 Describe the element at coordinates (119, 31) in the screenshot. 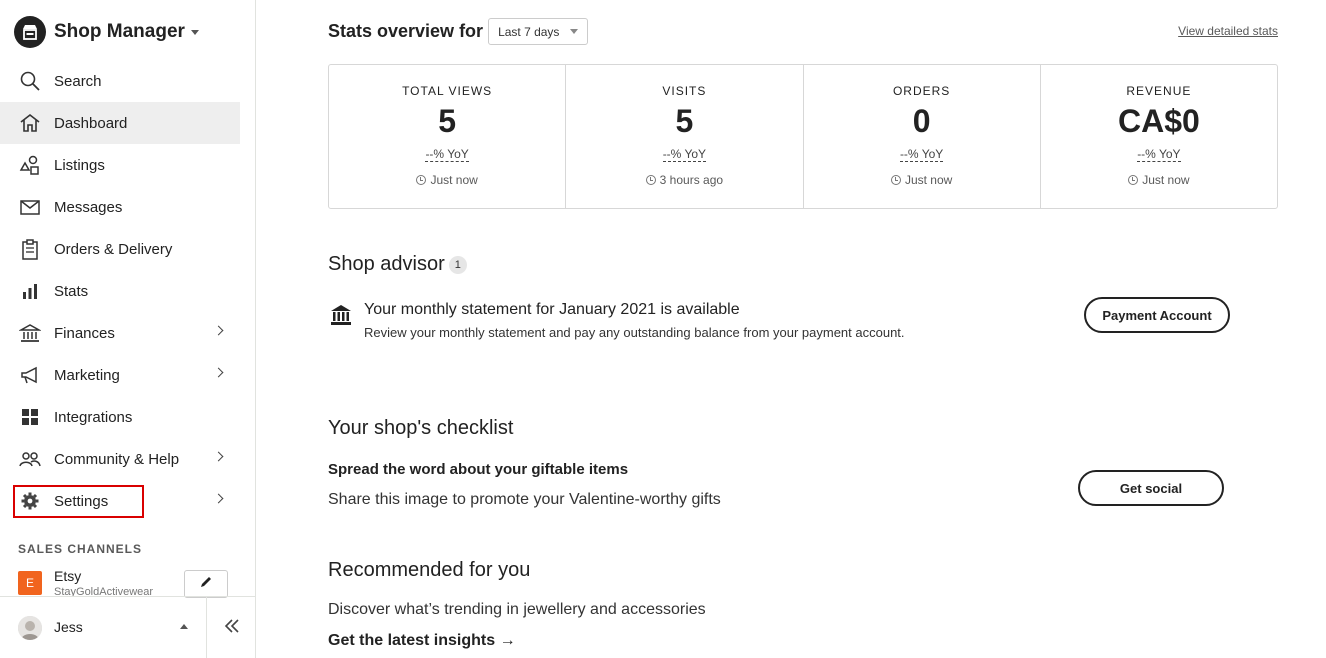

I see `shop-manager-title: Shop Manager` at that location.